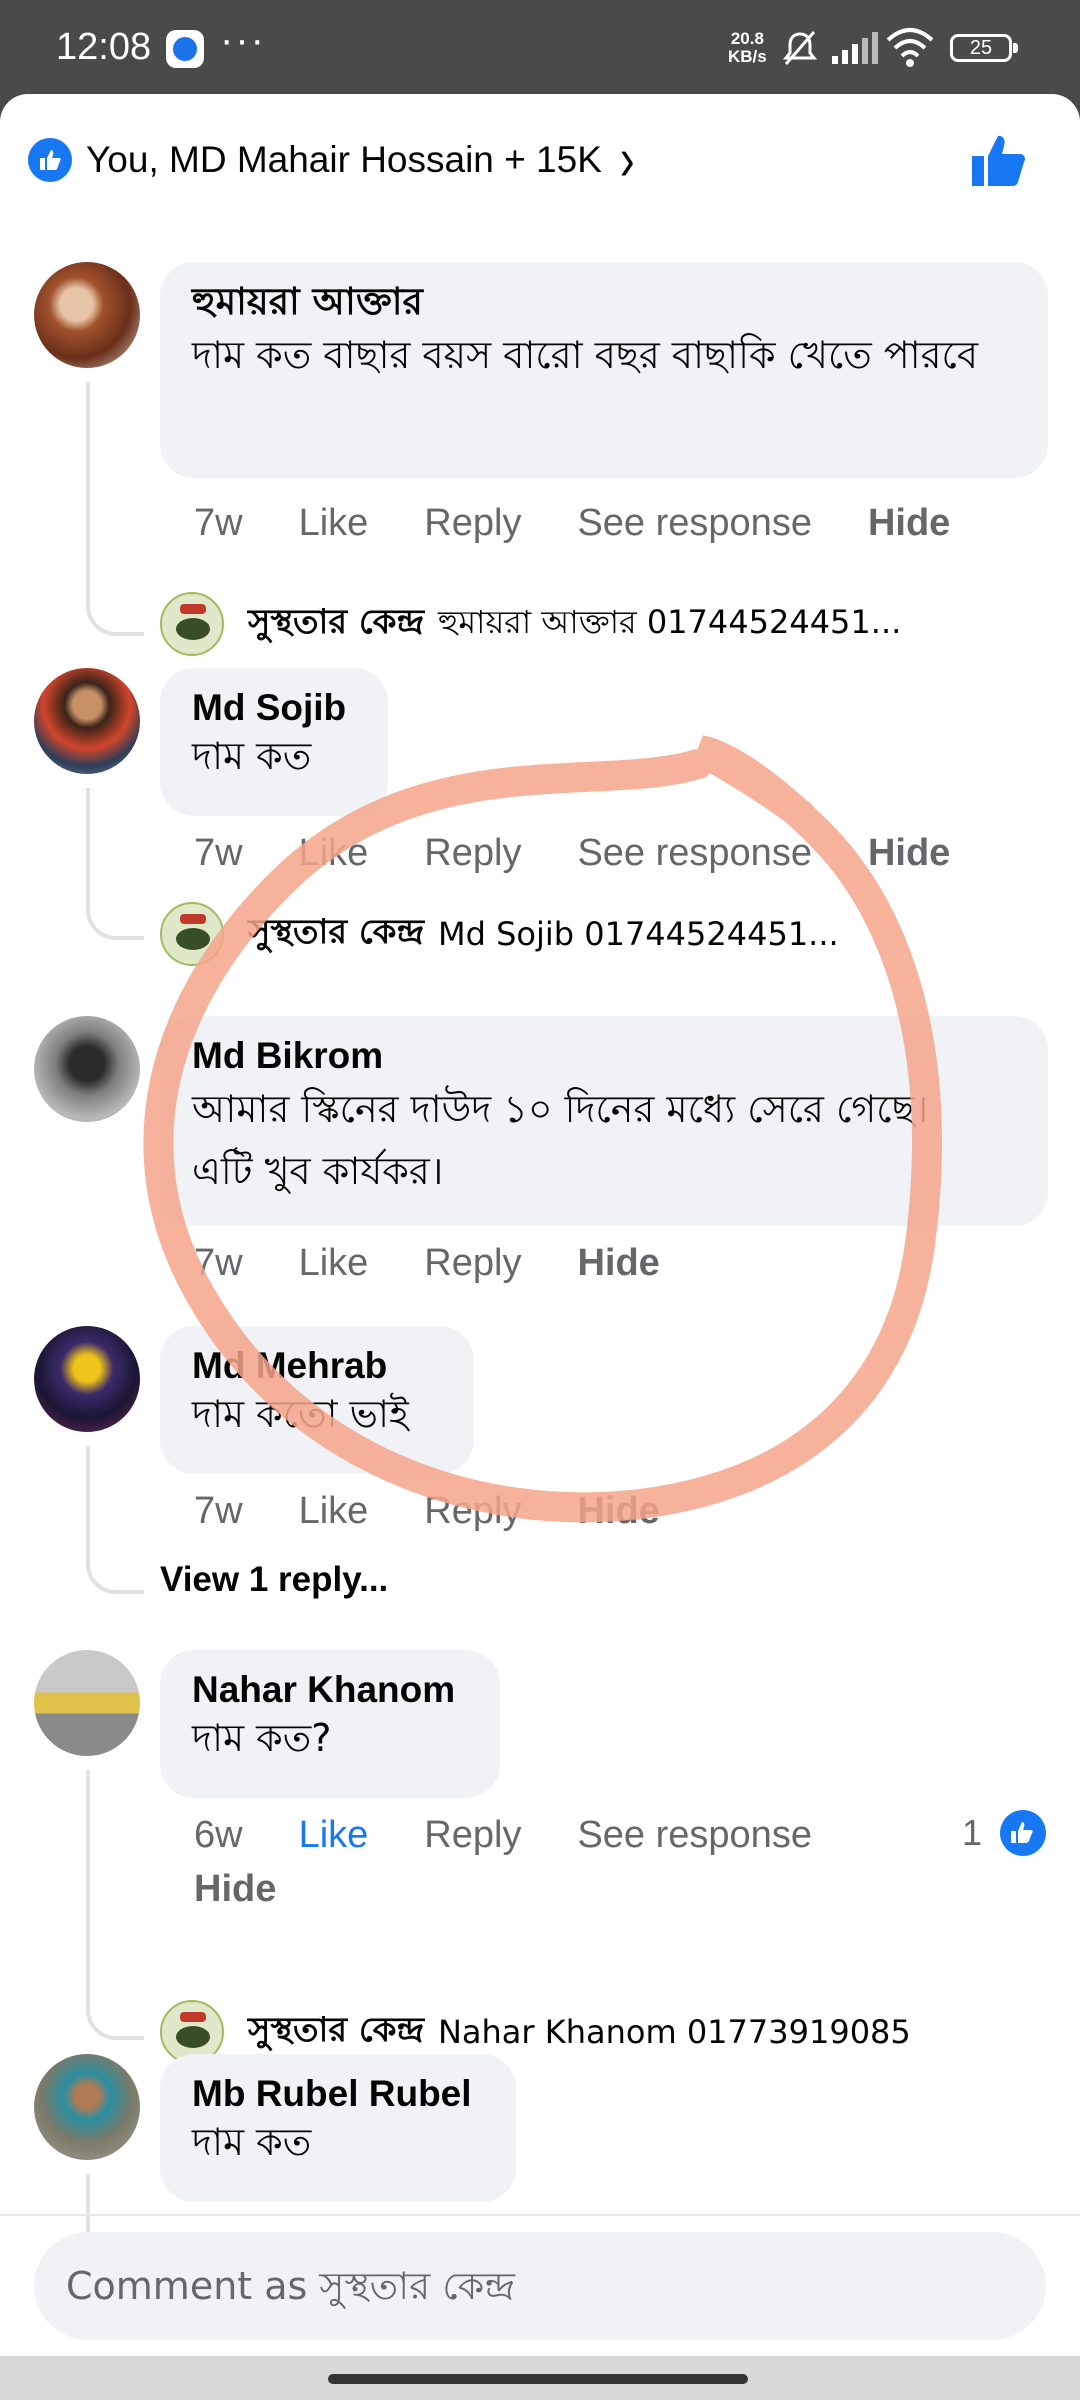  I want to click on comment-author: হুমায়রা আক্তার, so click(604, 302).